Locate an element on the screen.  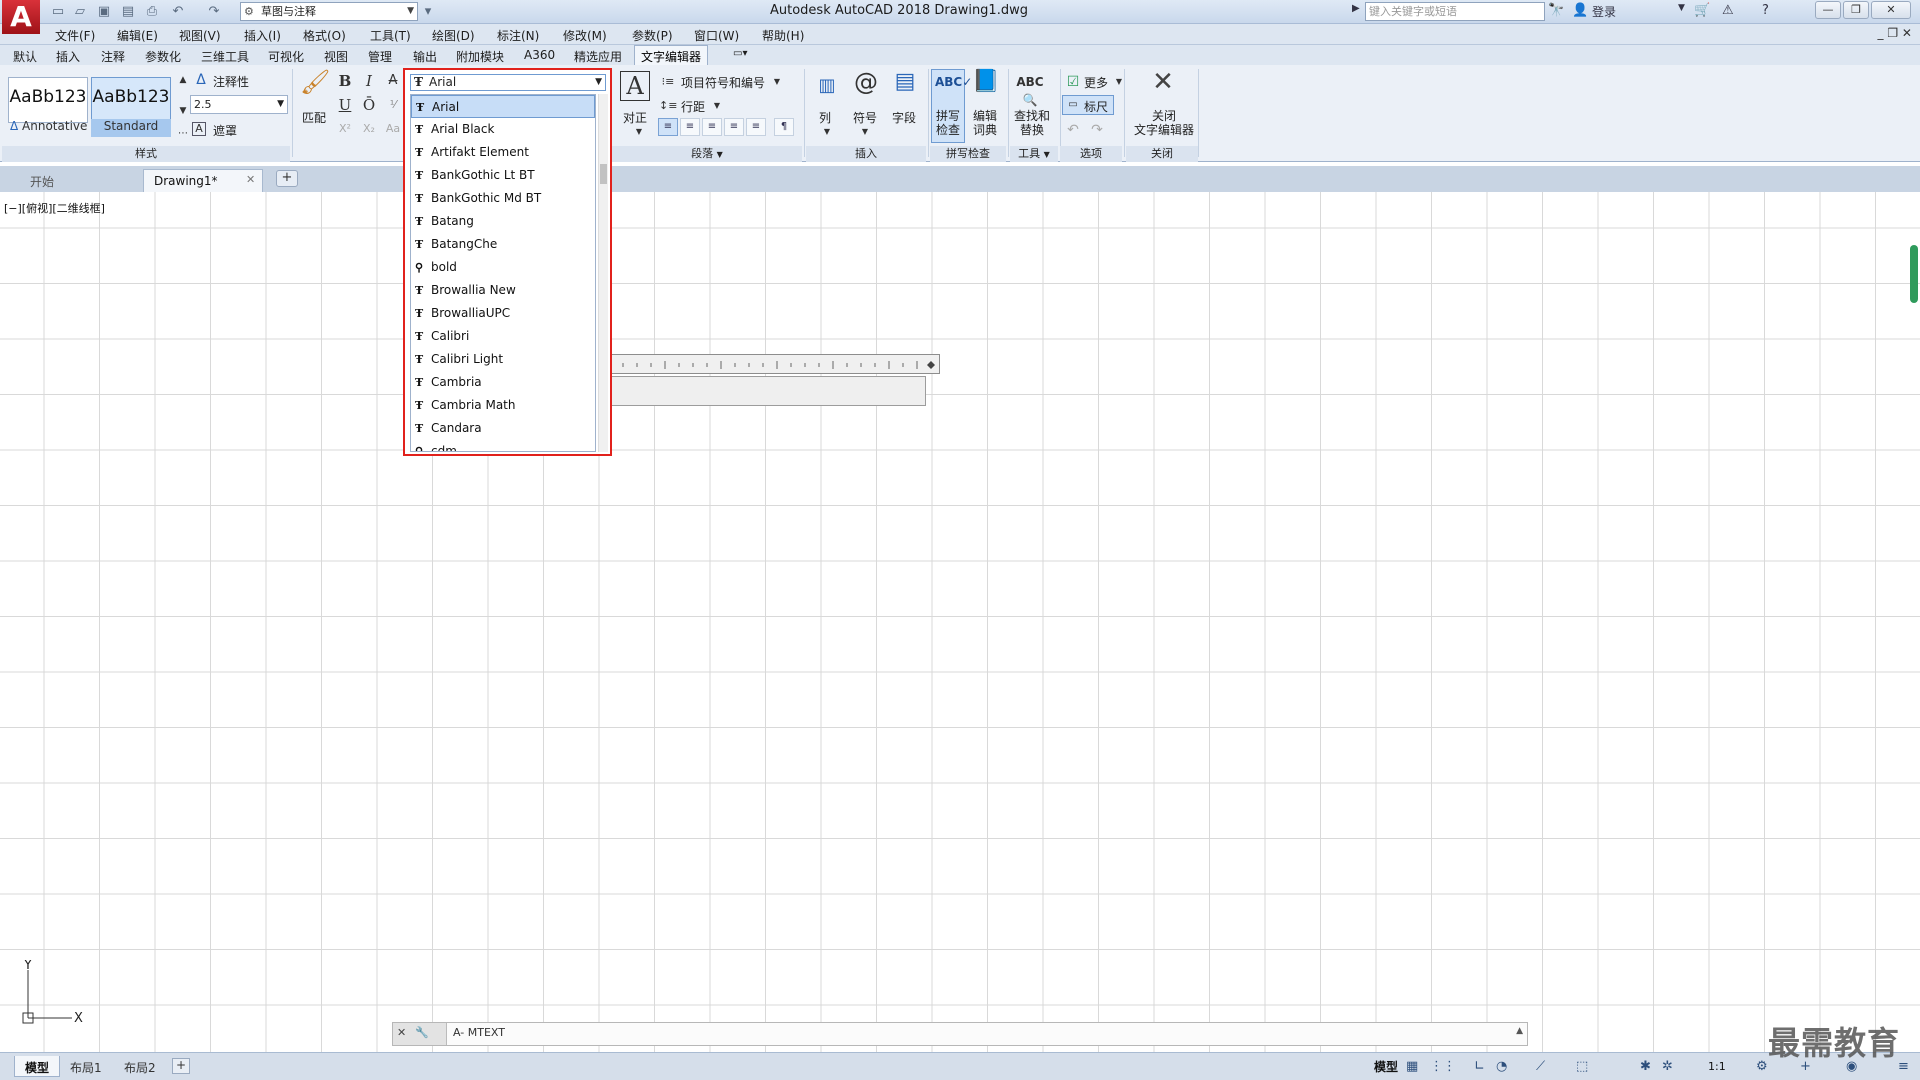
binoculars-icon: 🔭 is located at coordinates (1556, 10).